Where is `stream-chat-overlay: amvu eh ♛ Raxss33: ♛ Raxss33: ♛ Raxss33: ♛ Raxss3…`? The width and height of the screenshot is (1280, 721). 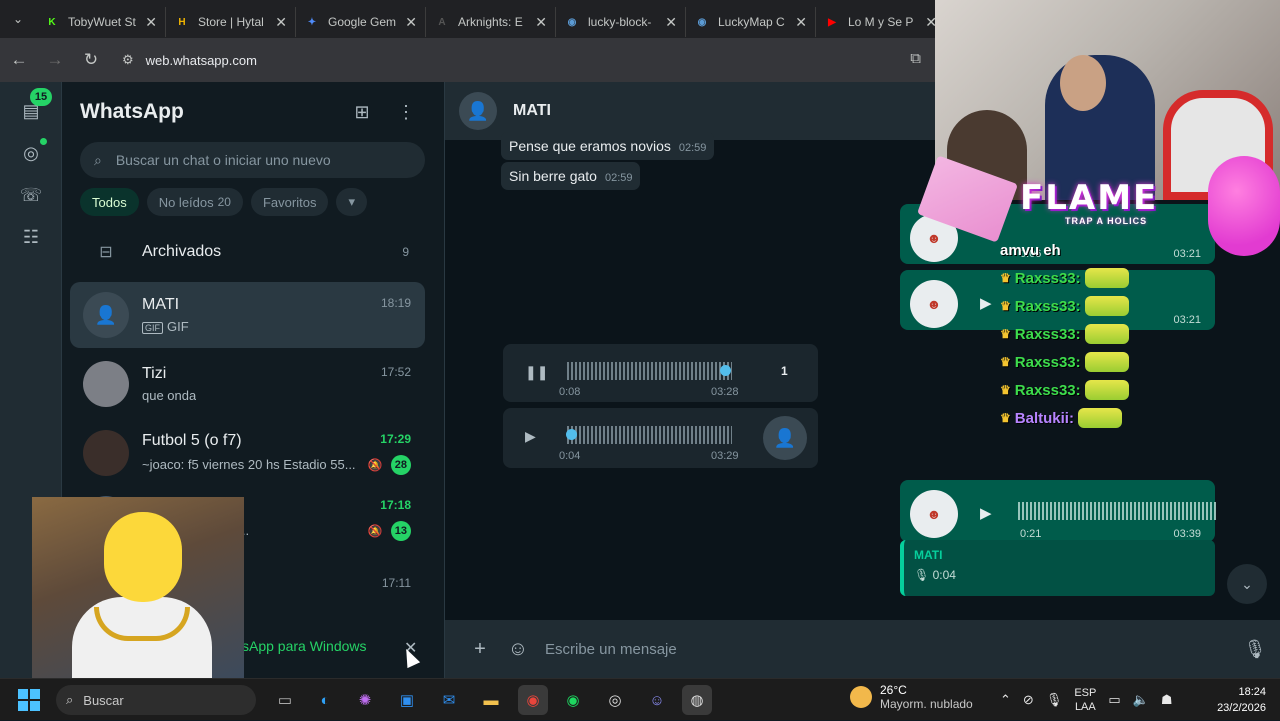
stream-chat-overlay: amvu eh ♛ Raxss33: ♛ Raxss33: ♛ Raxss33: ♛ Raxss3… is located at coordinates (1110, 334).